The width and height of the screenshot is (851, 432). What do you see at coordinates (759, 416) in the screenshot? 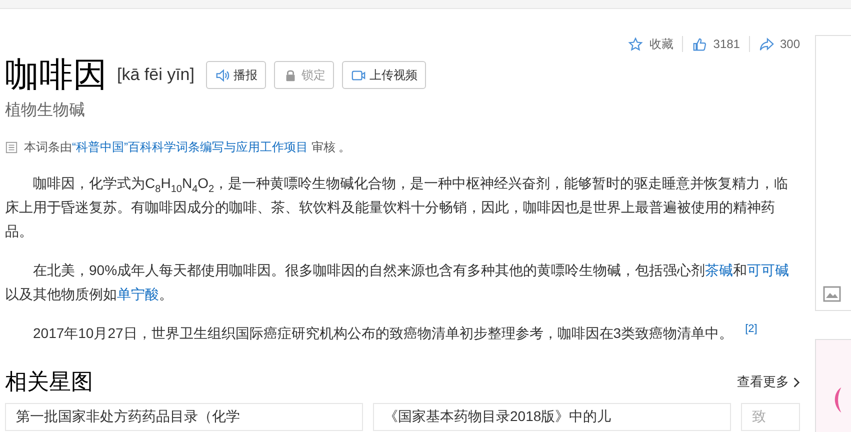
I see `card-title: 致` at bounding box center [759, 416].